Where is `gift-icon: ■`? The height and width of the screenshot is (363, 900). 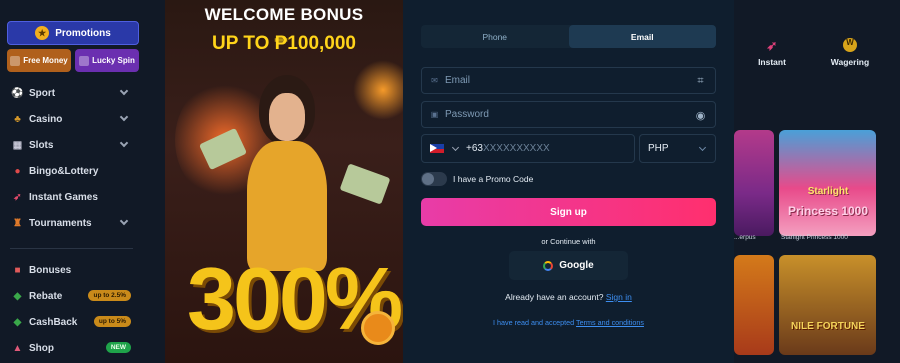
gift-icon: ■ is located at coordinates (17, 270).